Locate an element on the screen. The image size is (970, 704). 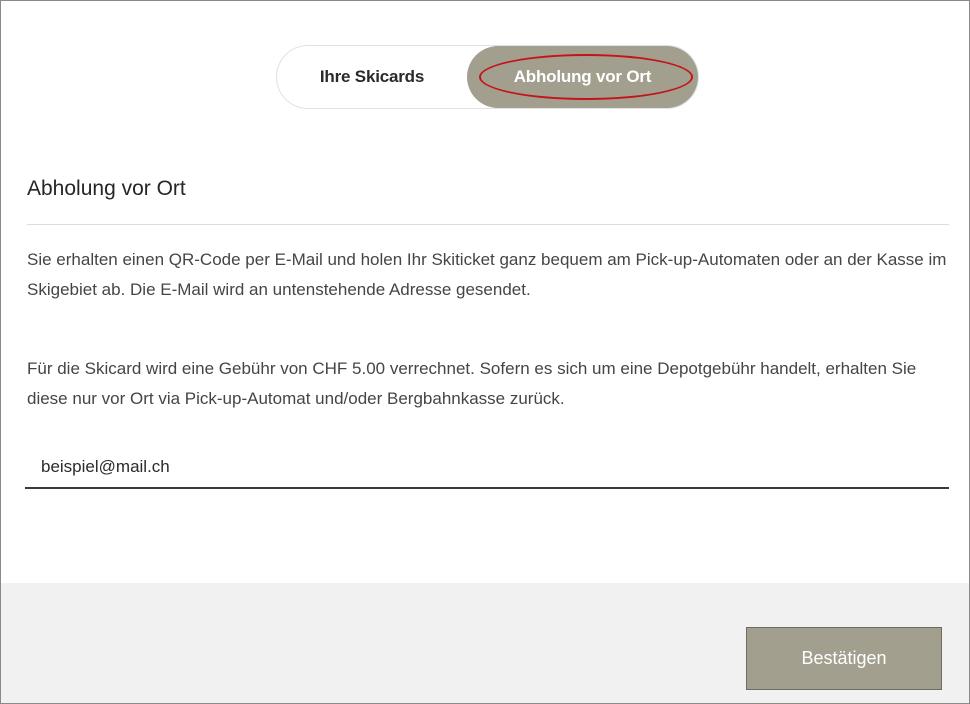
section-title: Abholung vor Ort is located at coordinates (106, 188).